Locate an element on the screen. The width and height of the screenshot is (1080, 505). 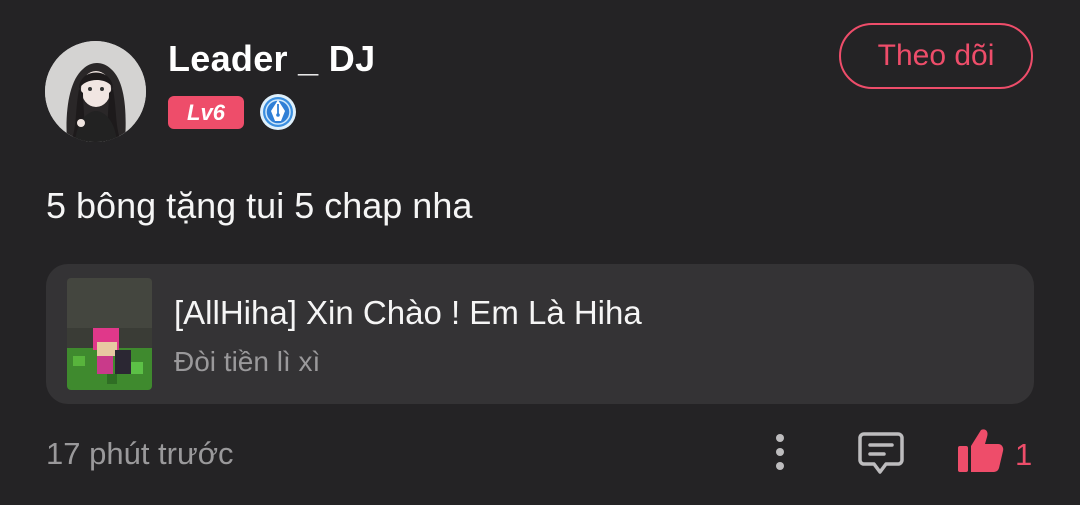
more-options-icon is located at coordinates (780, 452).